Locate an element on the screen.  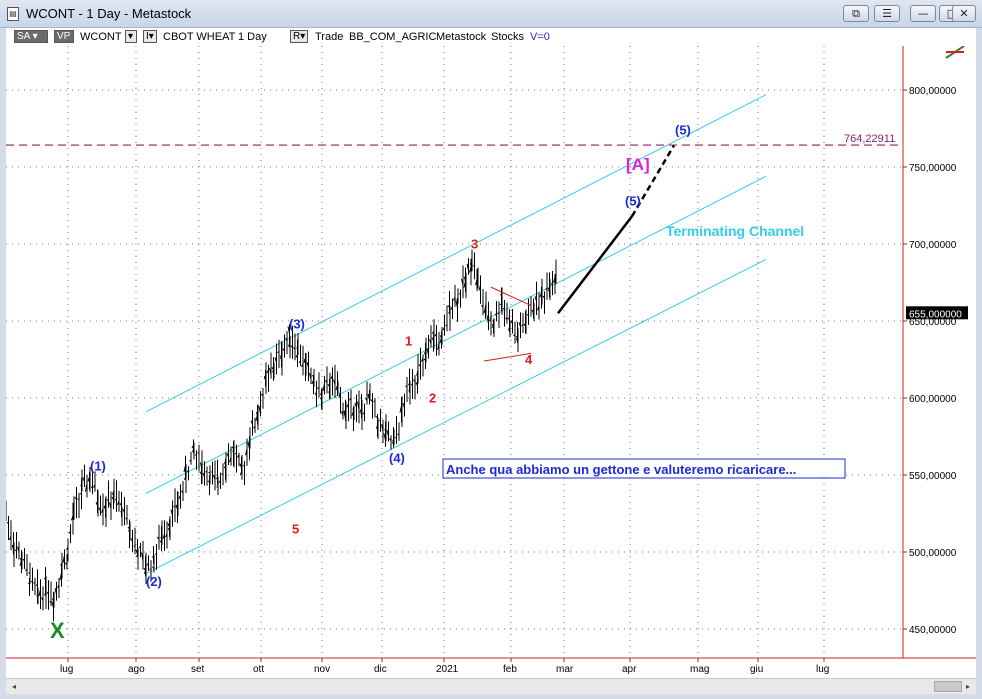
price-tick-label: 600,00000 is located at coordinates (933, 399).